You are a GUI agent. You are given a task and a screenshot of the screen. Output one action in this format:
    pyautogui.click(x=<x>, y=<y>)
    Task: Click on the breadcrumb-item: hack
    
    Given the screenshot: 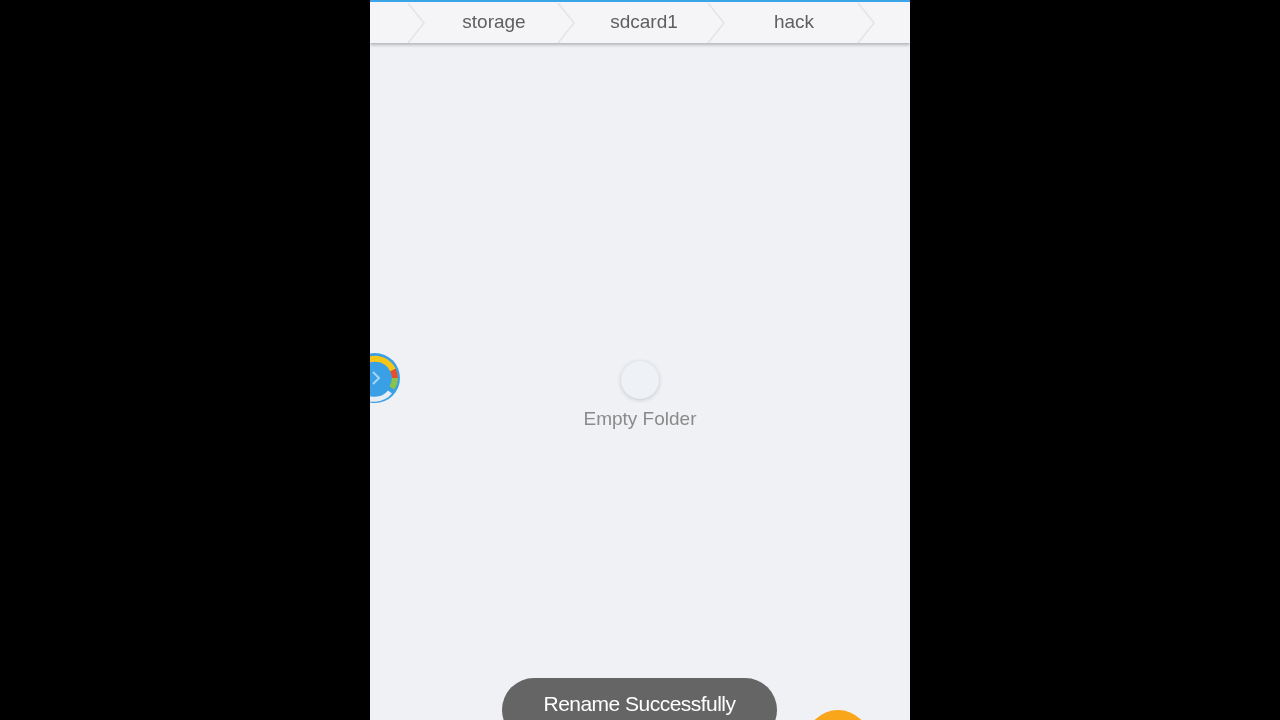 What is the action you would take?
    pyautogui.click(x=791, y=22)
    